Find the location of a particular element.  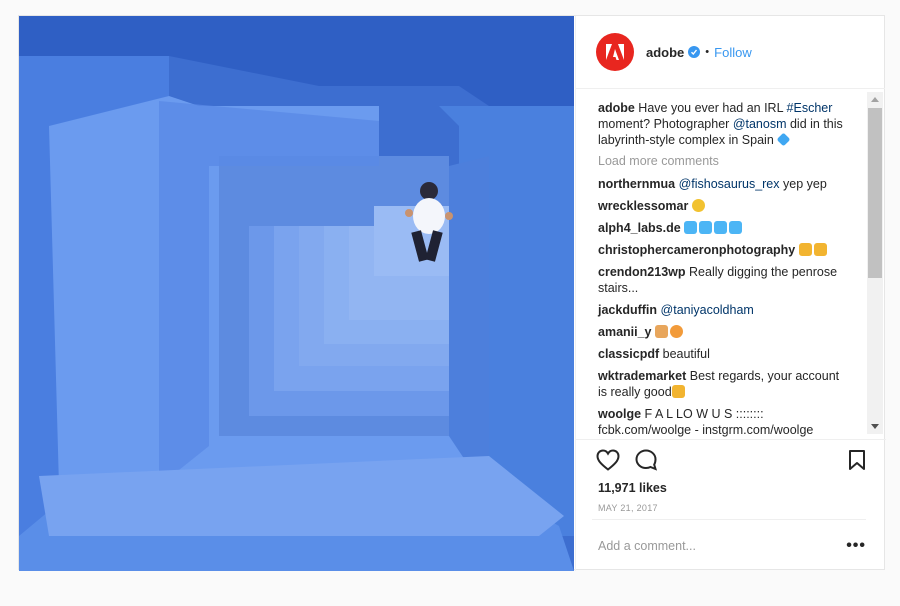

comment-item: jackduffin @taniyacoldham is located at coordinates (723, 310).